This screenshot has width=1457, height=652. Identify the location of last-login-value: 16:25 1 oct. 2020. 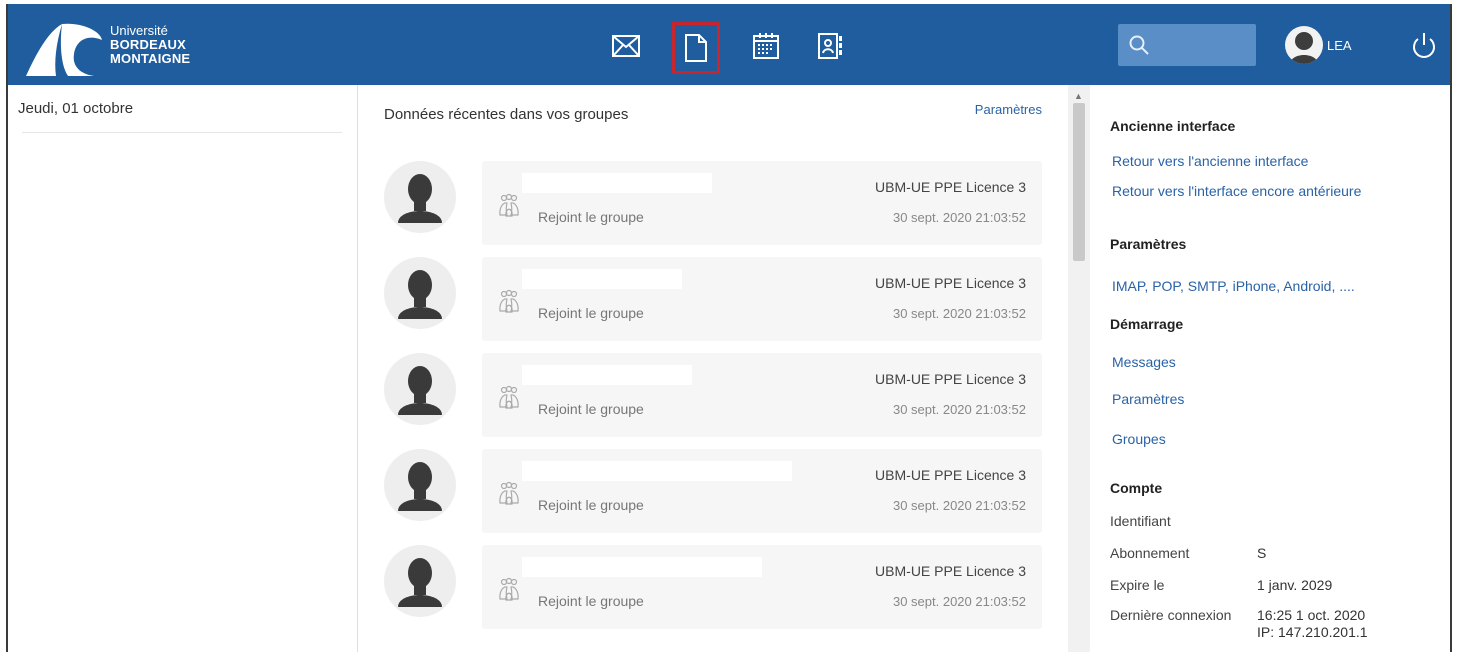
(1311, 615).